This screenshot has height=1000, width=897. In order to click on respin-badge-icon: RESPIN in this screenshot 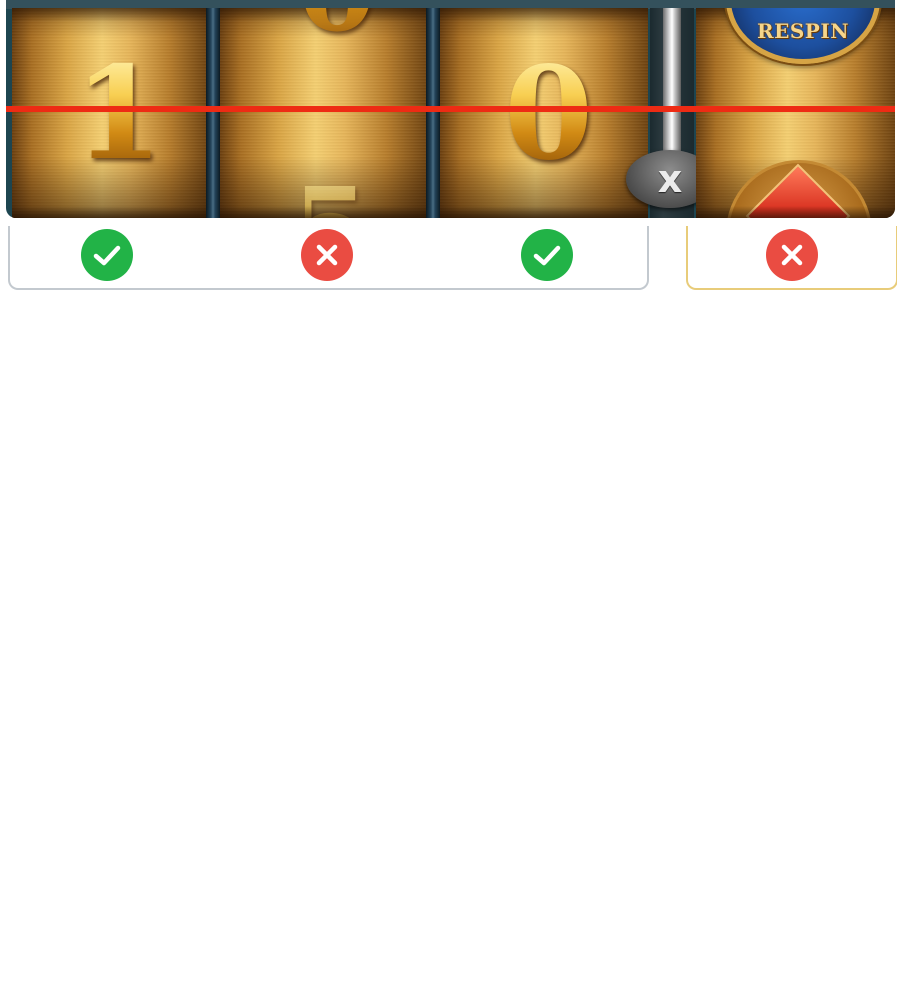, I will do `click(803, 36)`.